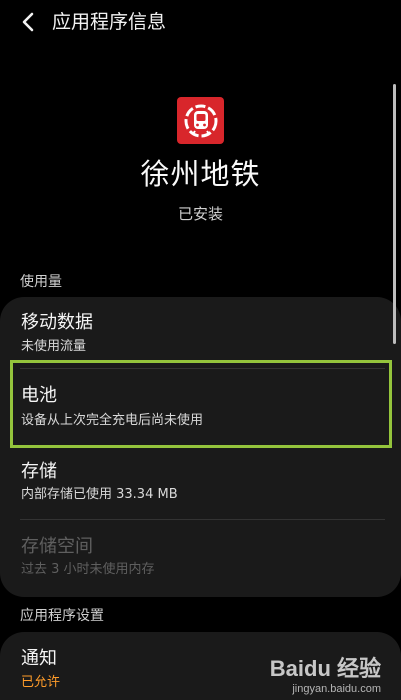 The width and height of the screenshot is (401, 700). I want to click on back-button, so click(28, 22).